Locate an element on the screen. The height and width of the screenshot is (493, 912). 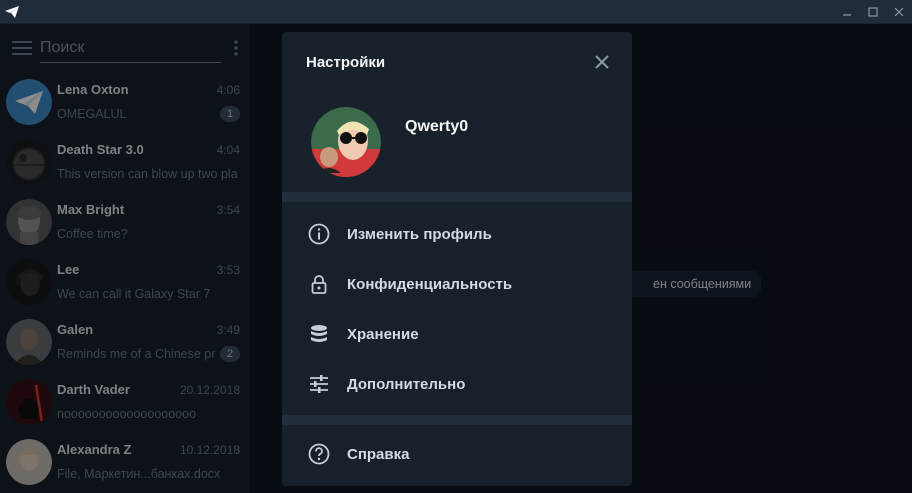
dialog-title: Настройки is located at coordinates (346, 62).